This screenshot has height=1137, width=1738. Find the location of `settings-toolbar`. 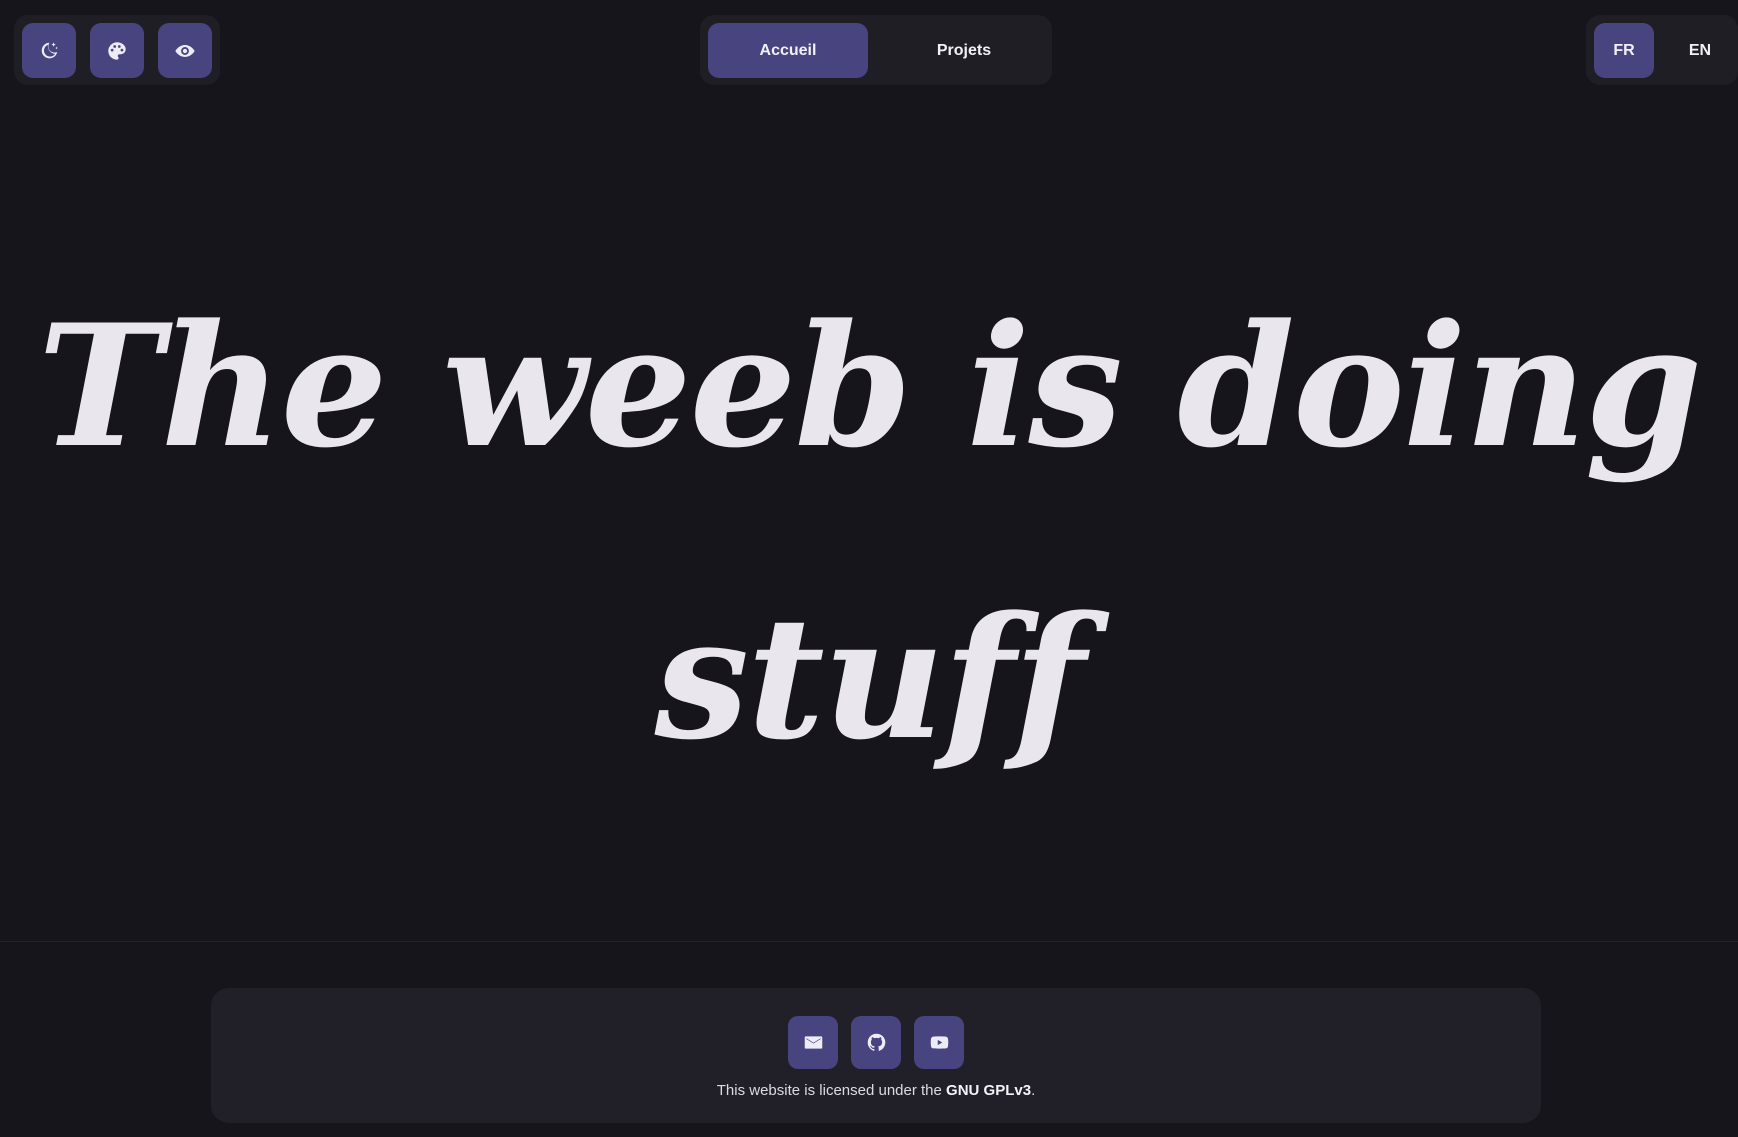

settings-toolbar is located at coordinates (117, 50).